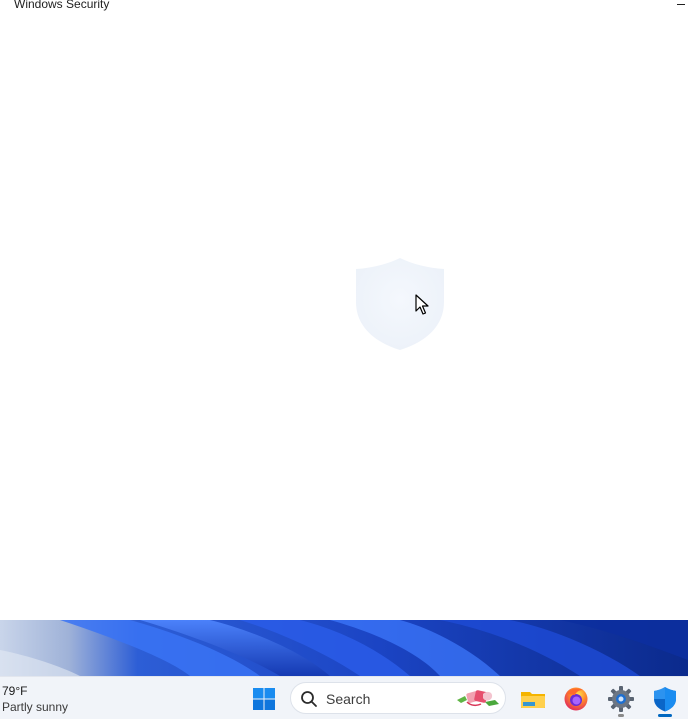  I want to click on title-bar: Windows Security, so click(344, 7).